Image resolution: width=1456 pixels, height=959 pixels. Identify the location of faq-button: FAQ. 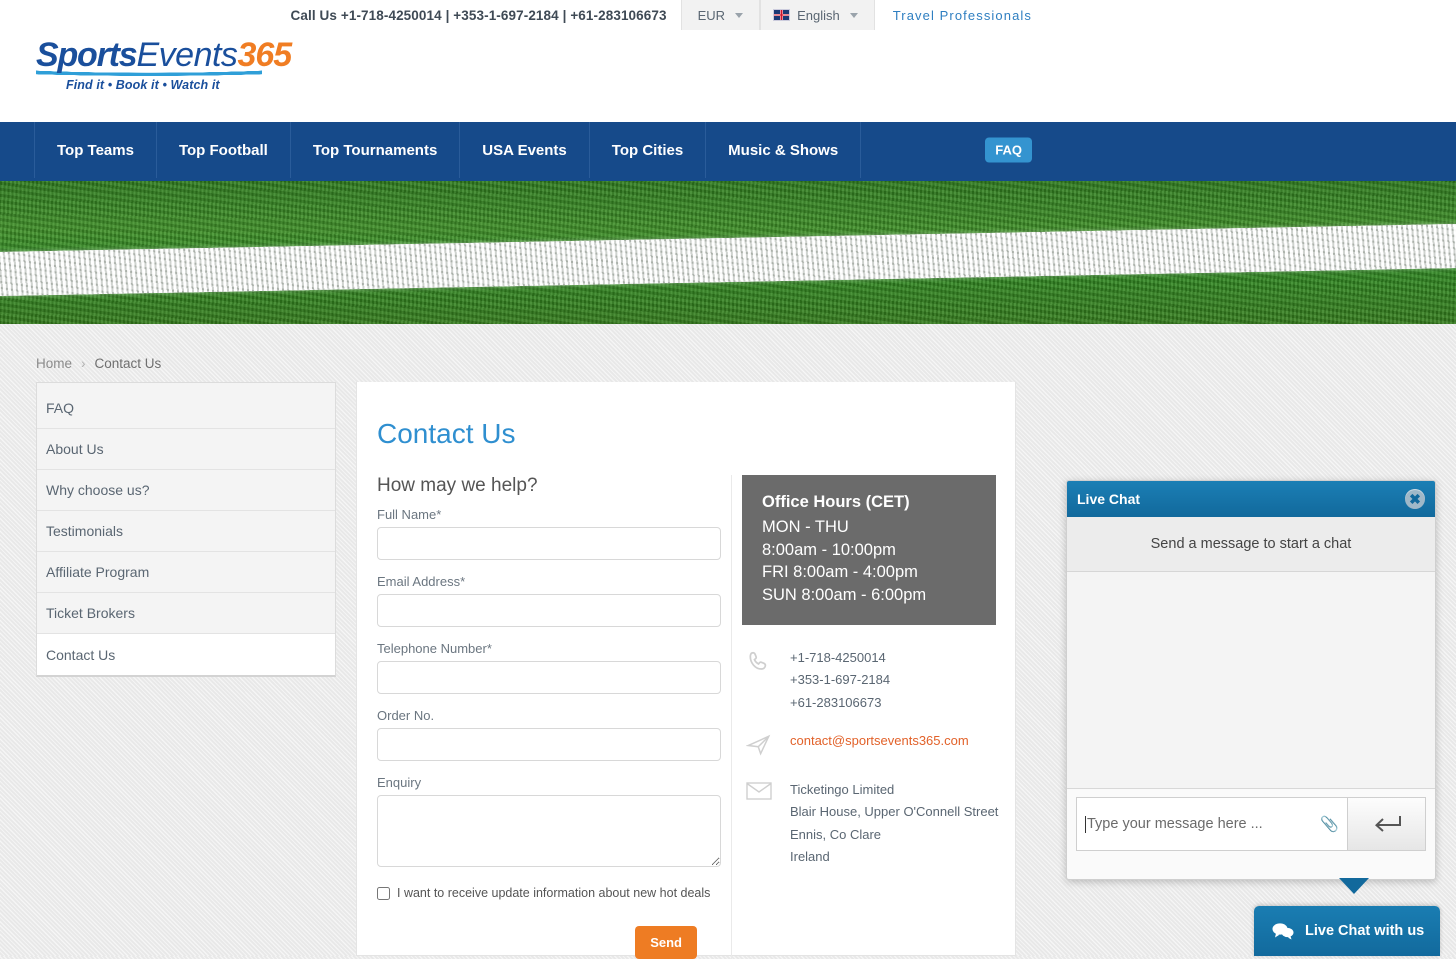
(1008, 150).